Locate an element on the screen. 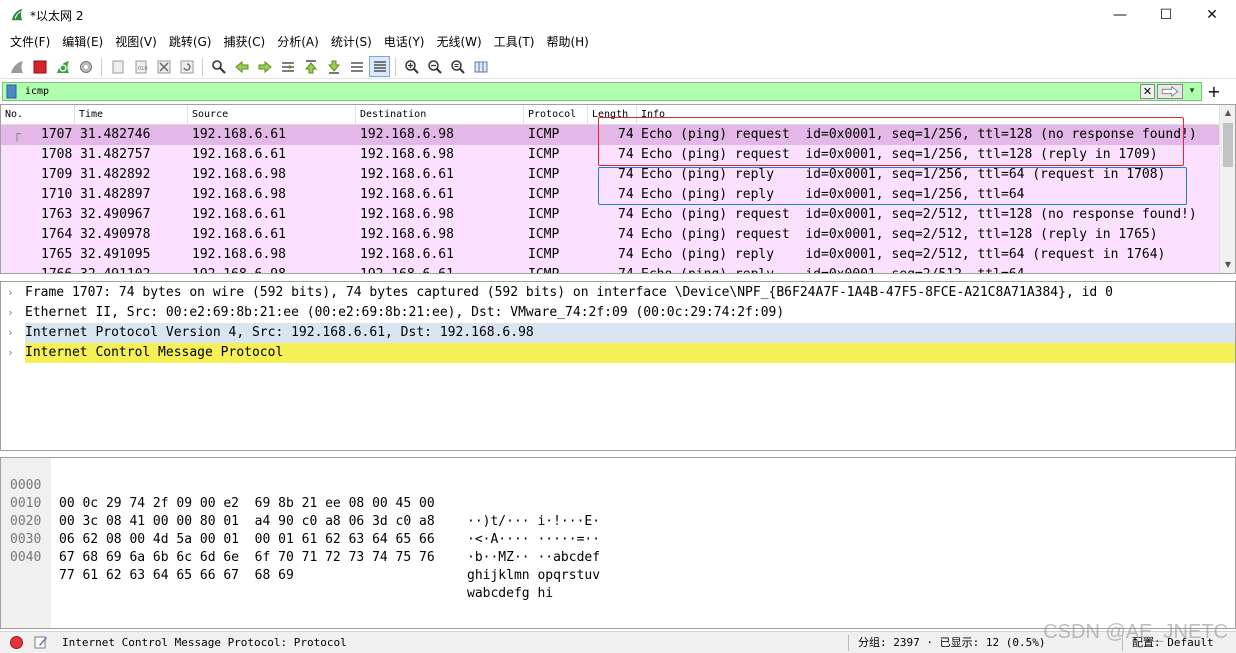 The image size is (1236, 653). go-first-packet-icon is located at coordinates (310, 66).